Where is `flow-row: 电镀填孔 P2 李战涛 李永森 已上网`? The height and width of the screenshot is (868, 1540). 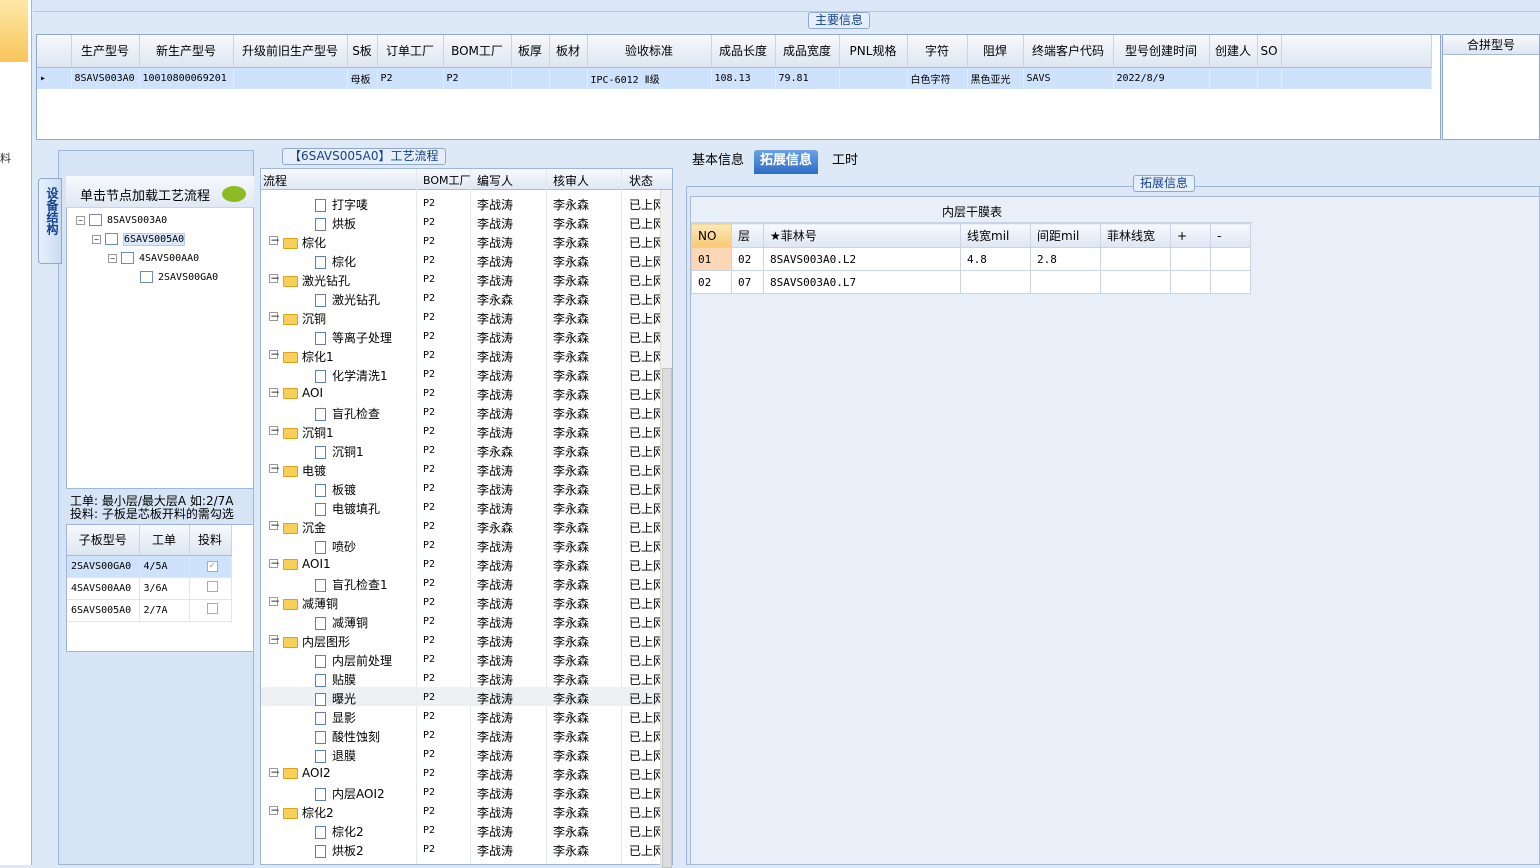
flow-row: 电镀填孔 P2 李战涛 李永森 已上网 is located at coordinates (463, 506).